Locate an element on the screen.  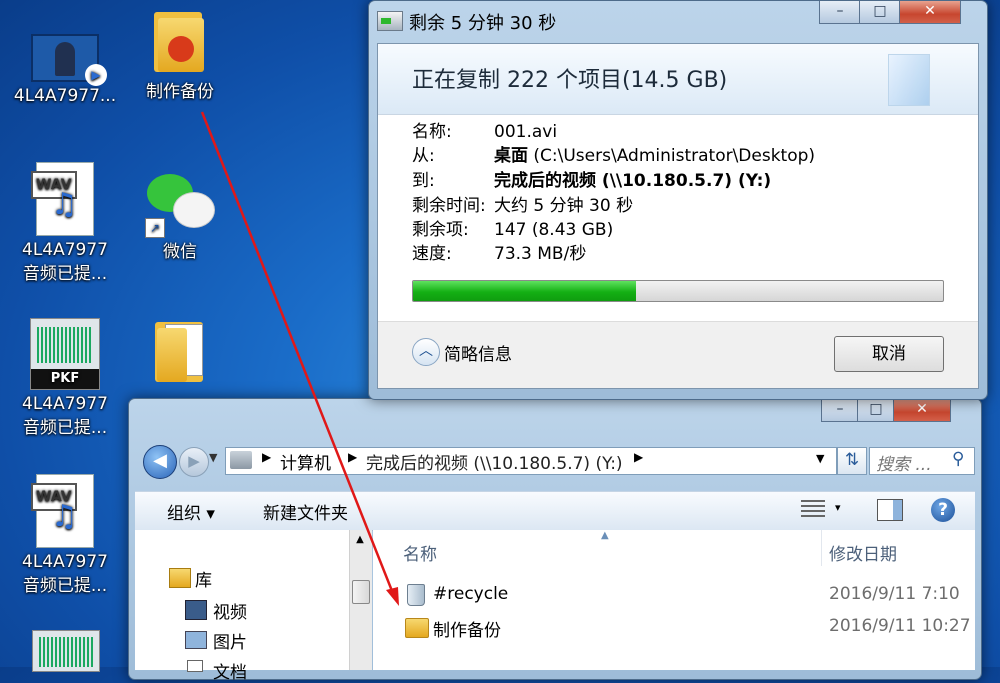
annotation-arrow is located at coordinates (299, 358).